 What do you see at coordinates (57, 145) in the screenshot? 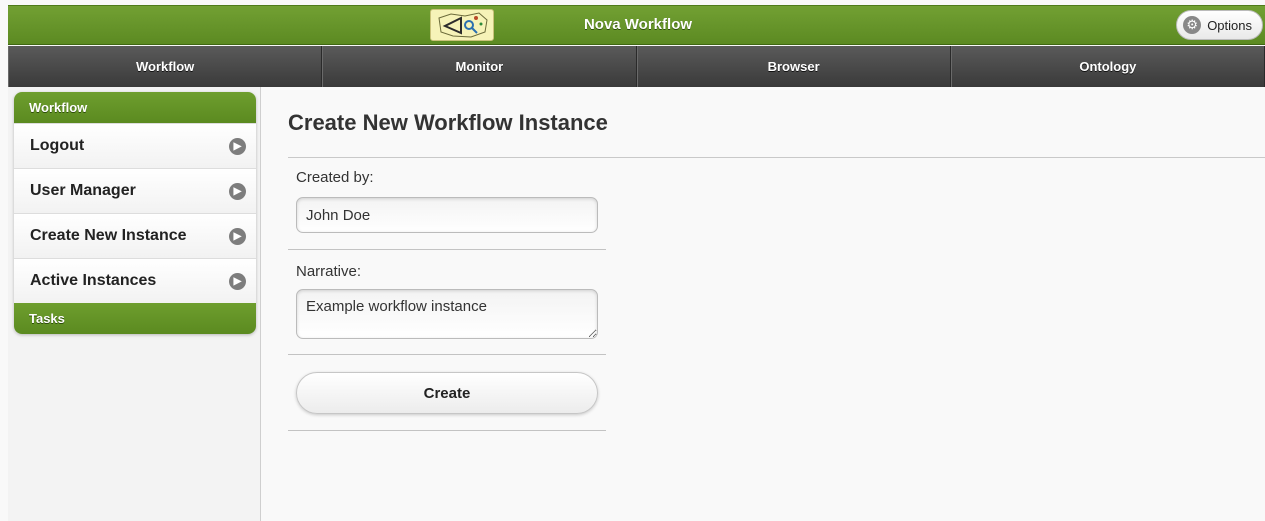
I see `sidebar-item-label: Logout` at bounding box center [57, 145].